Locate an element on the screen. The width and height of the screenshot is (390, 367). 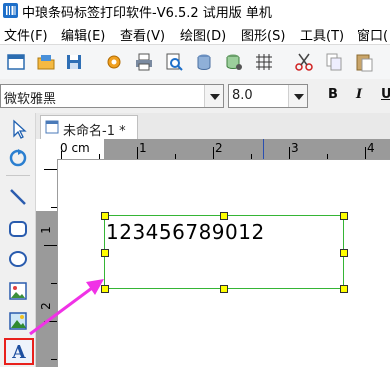
database-icon is located at coordinates (204, 62).